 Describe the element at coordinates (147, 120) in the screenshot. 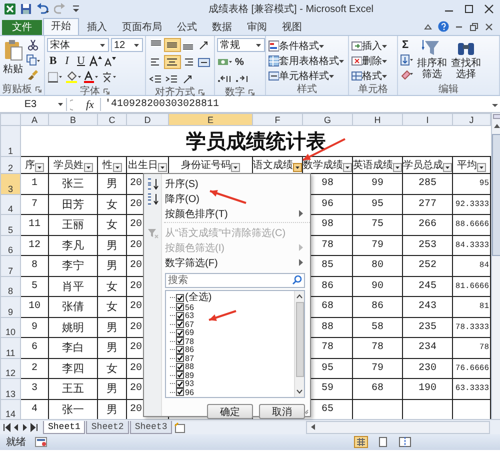

I see `column-header: D` at that location.